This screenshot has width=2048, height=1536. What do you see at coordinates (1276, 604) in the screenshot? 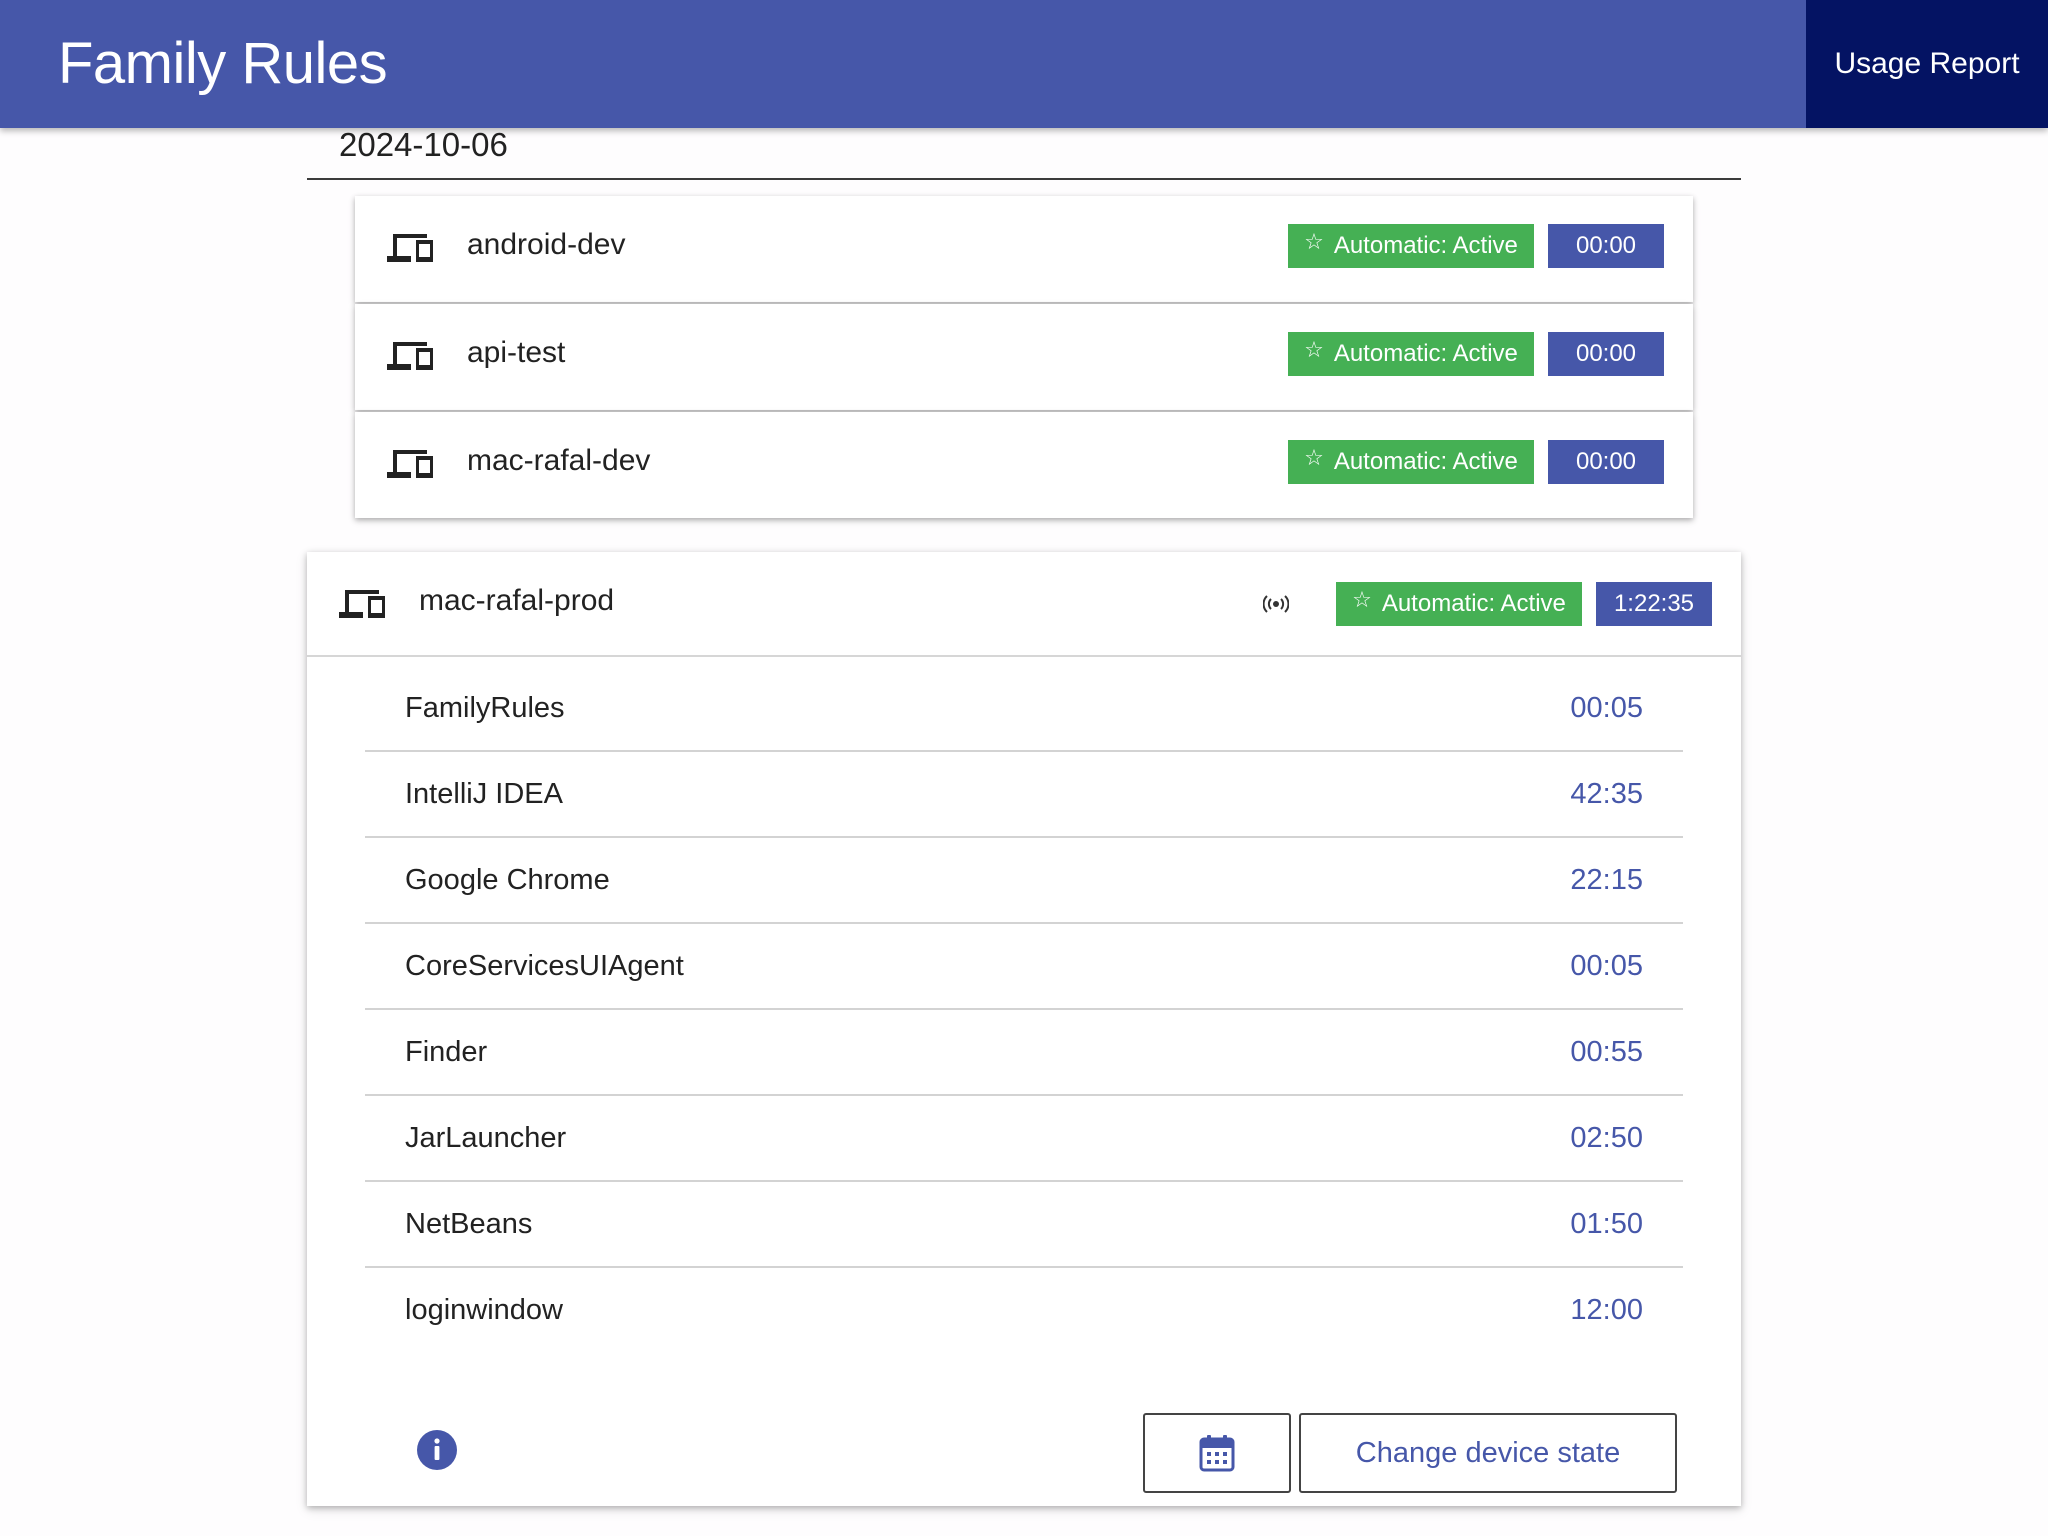
I see `signal-broadcast-icon` at bounding box center [1276, 604].